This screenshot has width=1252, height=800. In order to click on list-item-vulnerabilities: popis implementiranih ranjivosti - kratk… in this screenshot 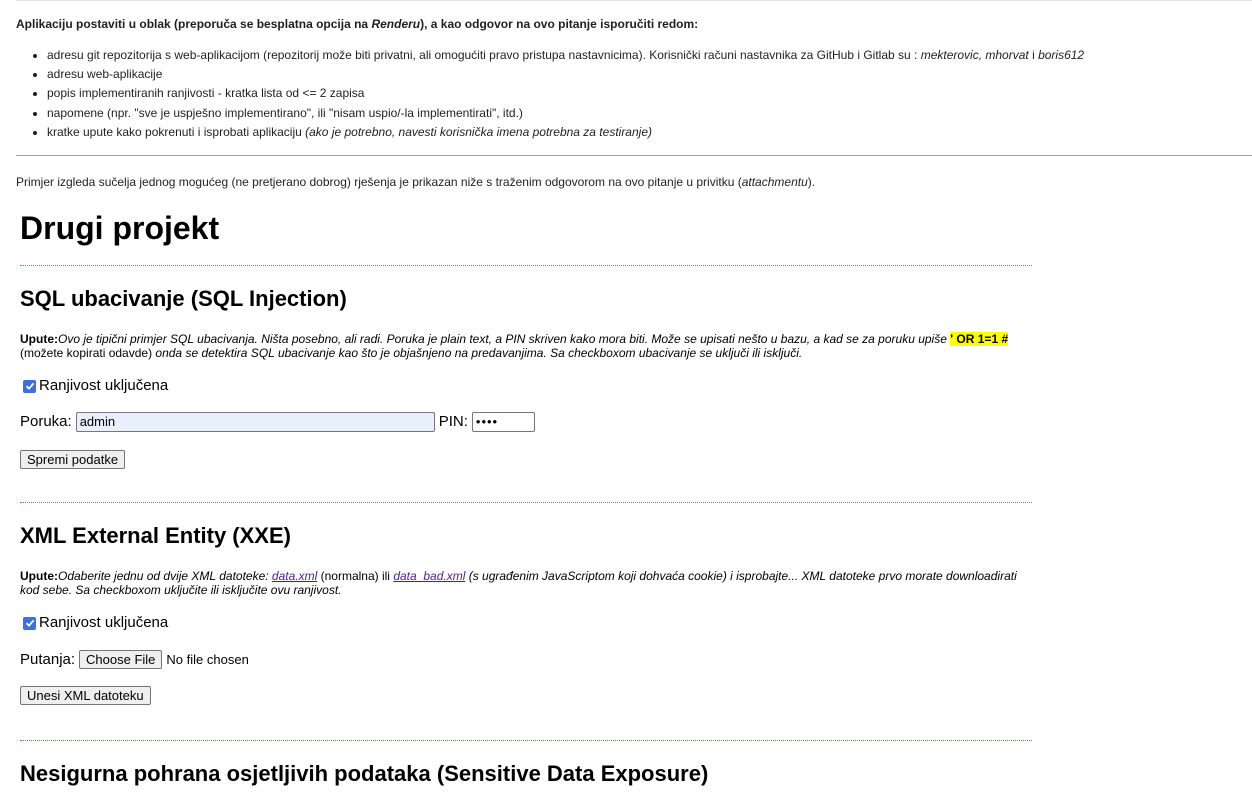, I will do `click(646, 93)`.